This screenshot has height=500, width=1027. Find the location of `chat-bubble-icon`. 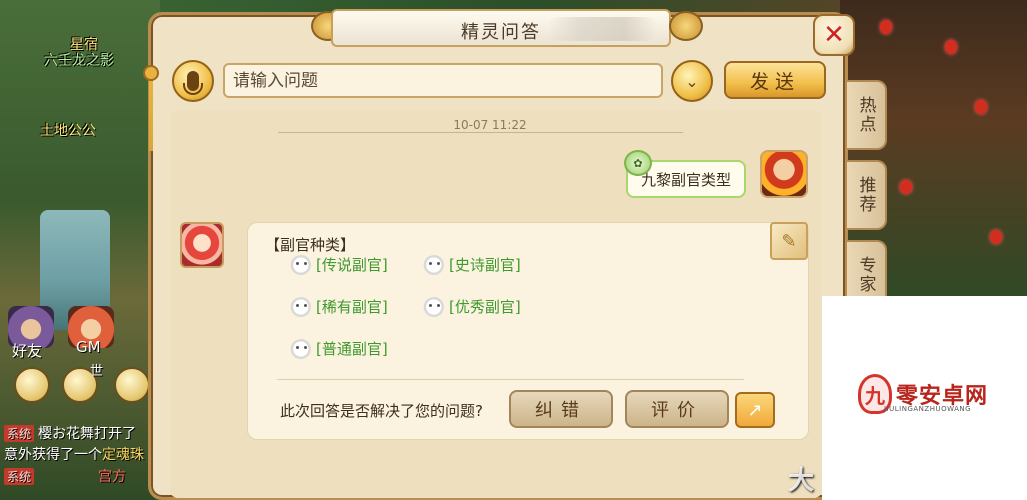

chat-bubble-icon is located at coordinates (32, 385).